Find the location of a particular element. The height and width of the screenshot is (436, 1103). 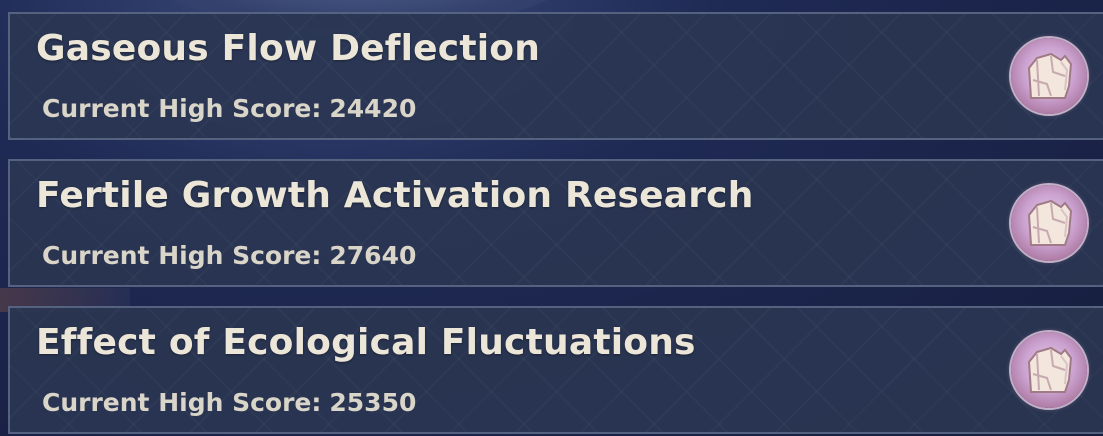

challenge-title: Gaseous Flow Deflection is located at coordinates (288, 48).